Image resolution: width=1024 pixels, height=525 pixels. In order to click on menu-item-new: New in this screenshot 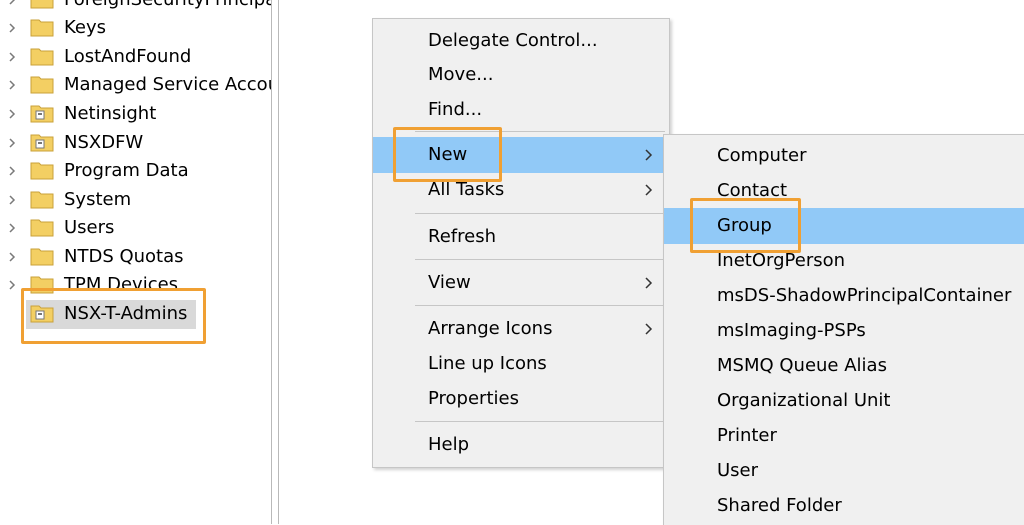, I will do `click(521, 155)`.